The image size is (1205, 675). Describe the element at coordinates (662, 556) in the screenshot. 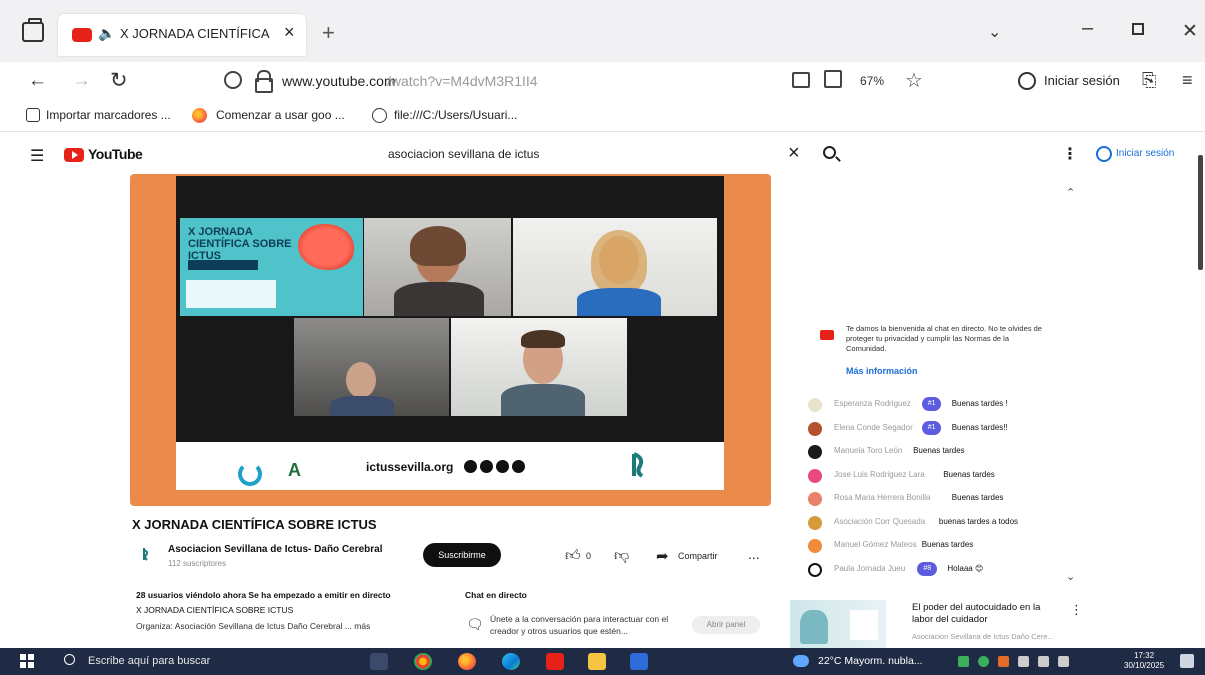

I see `share-icon: ➦` at that location.